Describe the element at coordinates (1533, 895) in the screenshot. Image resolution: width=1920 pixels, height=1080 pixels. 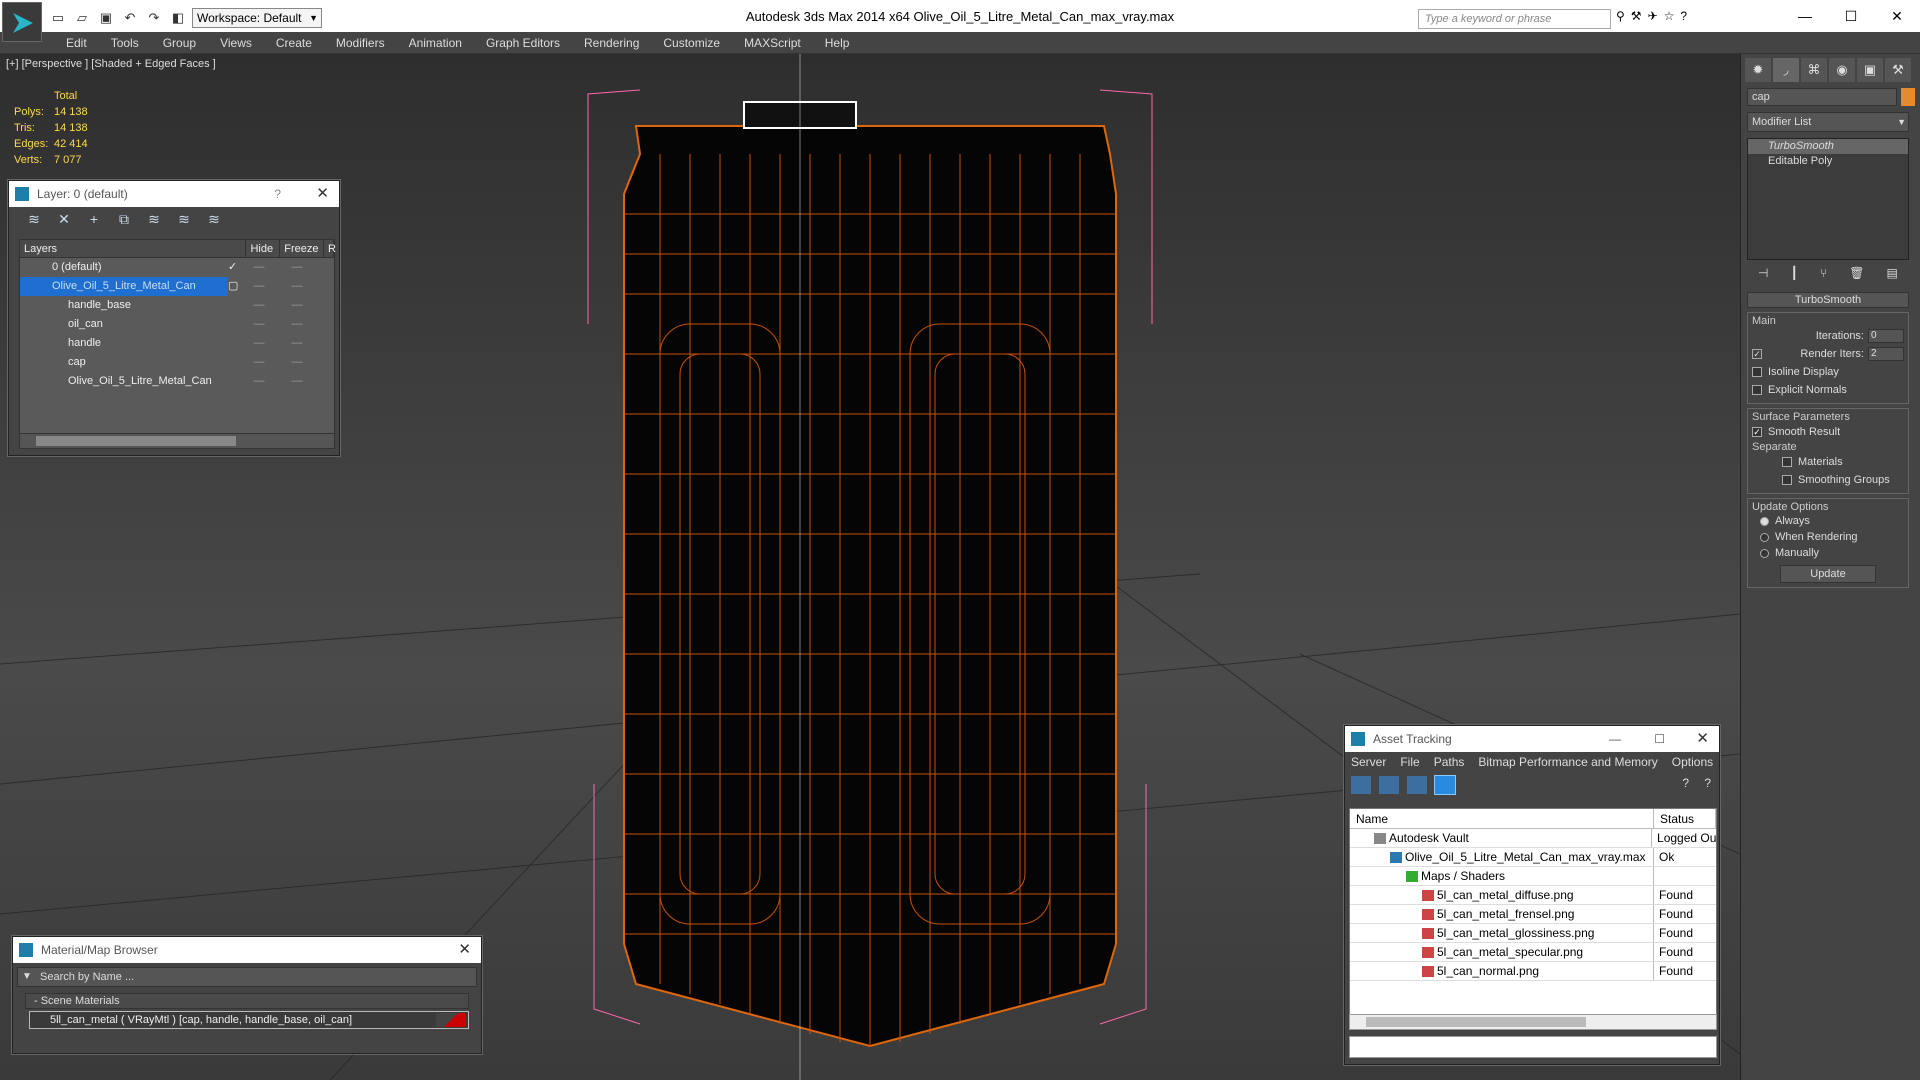
I see `asset-row: 5l_can_metal_diffuse.png Found` at that location.